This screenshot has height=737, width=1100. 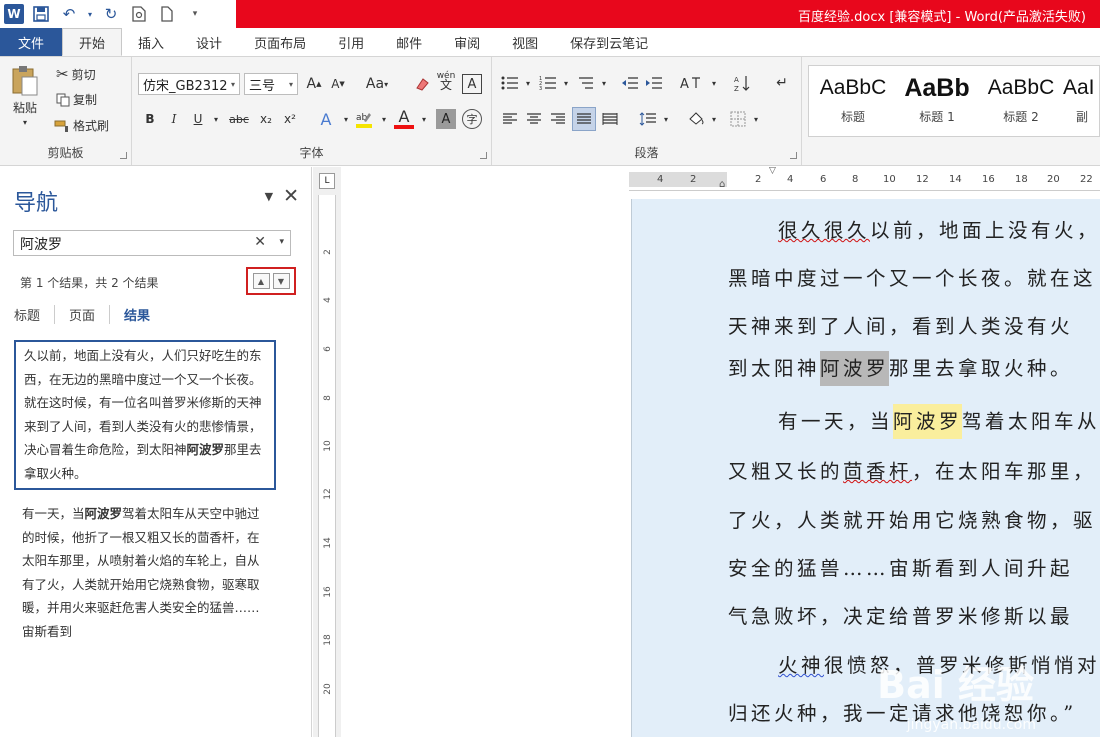 What do you see at coordinates (714, 119) in the screenshot?
I see `shading-dropdown-icon: ▾` at bounding box center [714, 119].